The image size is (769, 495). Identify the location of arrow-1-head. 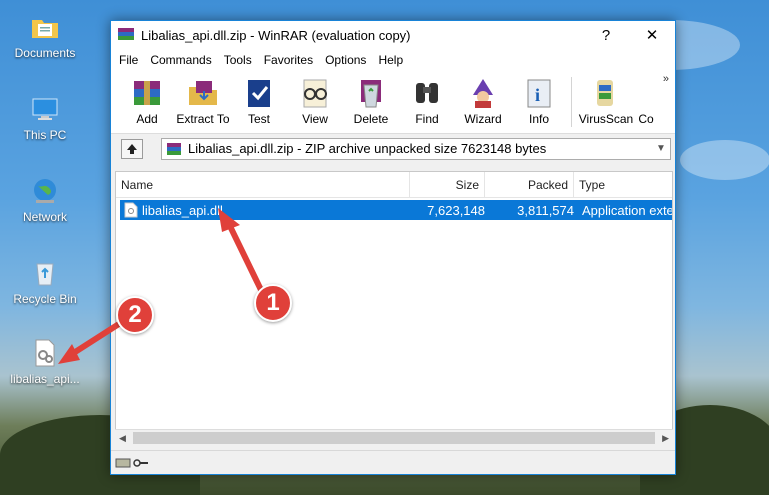
(229, 220).